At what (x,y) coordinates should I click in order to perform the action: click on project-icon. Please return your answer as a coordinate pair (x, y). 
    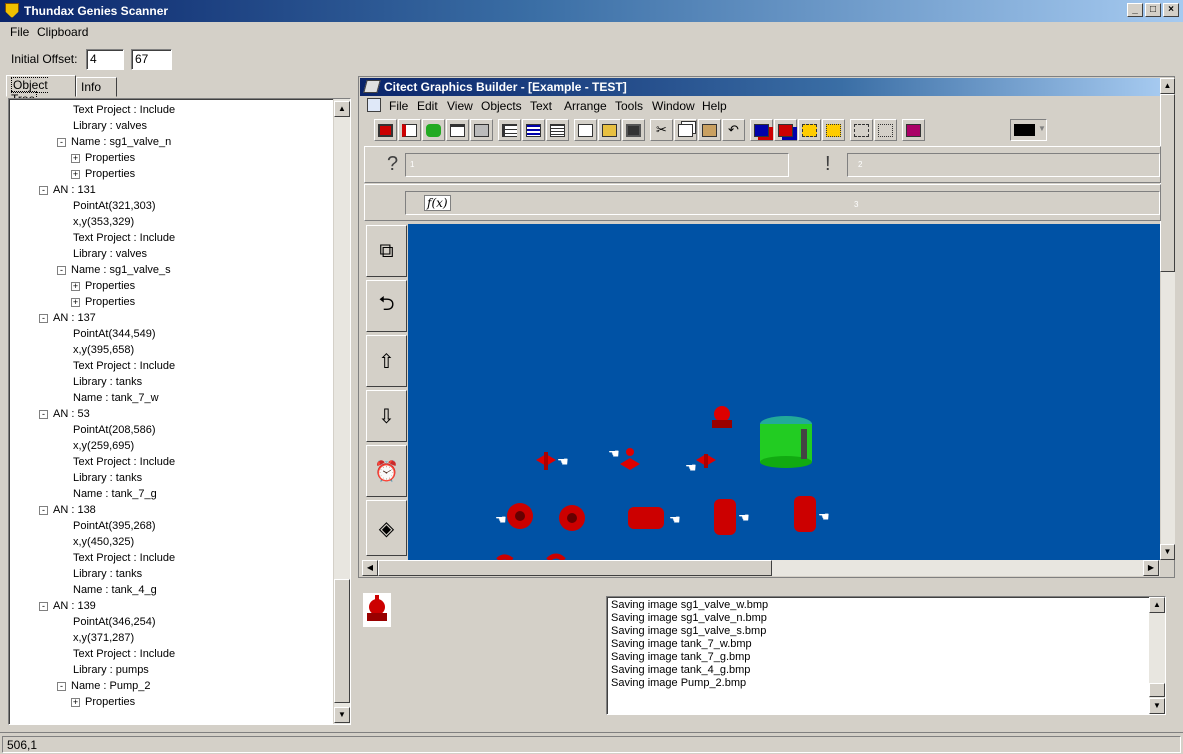
    Looking at the image, I should click on (385, 130).